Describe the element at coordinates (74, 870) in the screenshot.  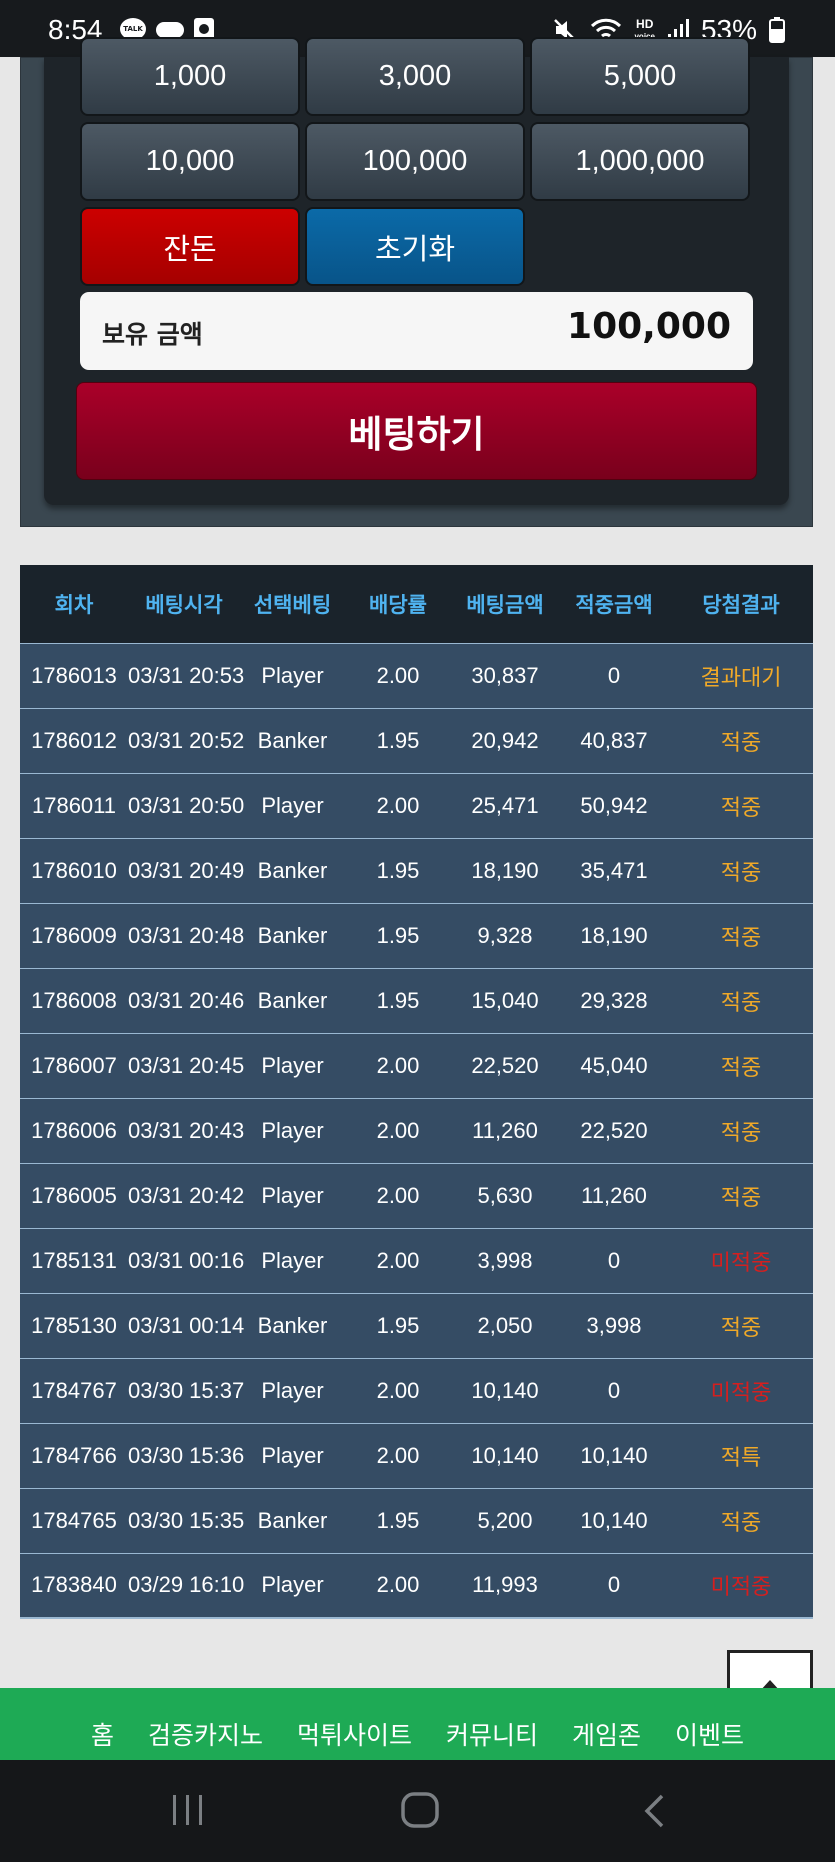
I see `cell-round: 1786010` at that location.